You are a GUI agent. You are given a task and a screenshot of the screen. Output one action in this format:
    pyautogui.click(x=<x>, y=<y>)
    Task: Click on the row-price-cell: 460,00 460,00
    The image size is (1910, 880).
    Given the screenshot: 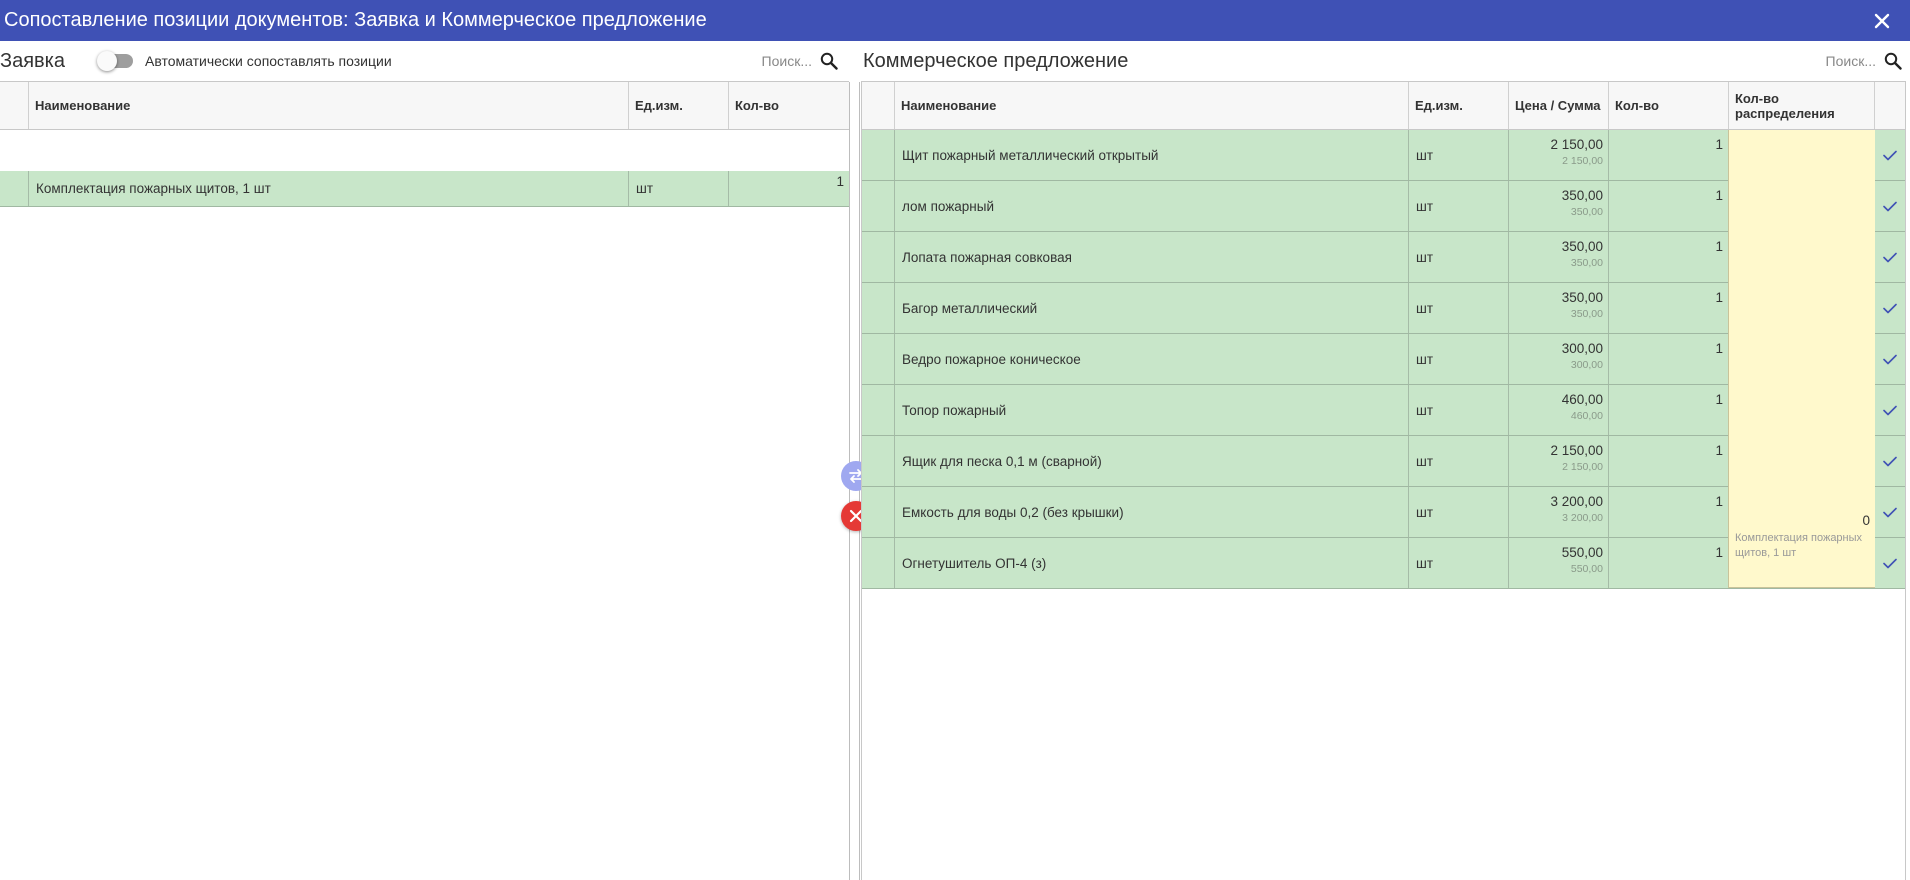 What is the action you would take?
    pyautogui.click(x=1558, y=410)
    